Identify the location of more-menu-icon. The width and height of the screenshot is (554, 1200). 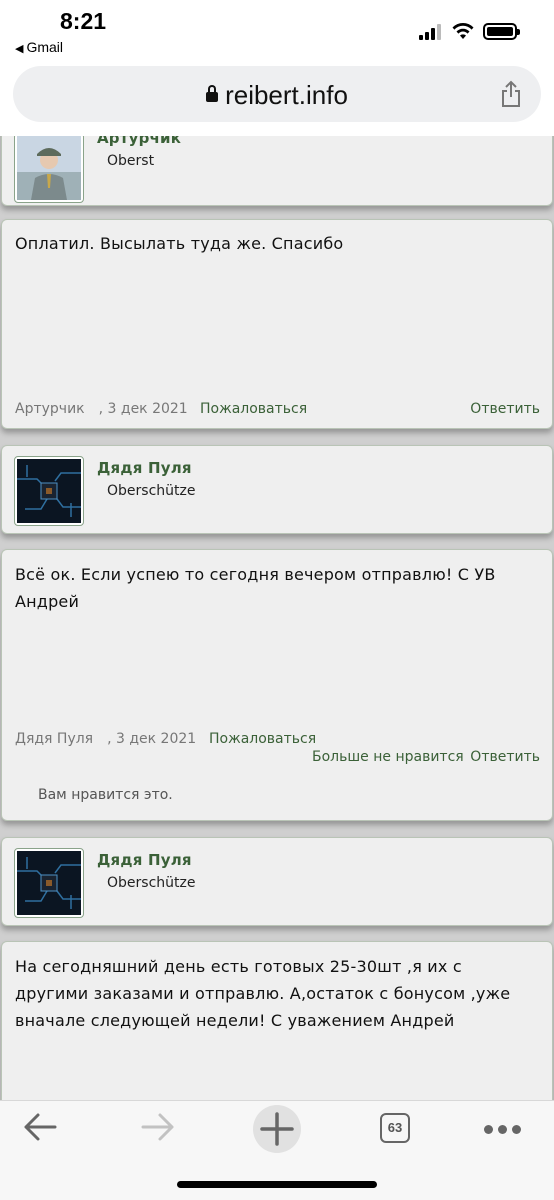
(502, 1130).